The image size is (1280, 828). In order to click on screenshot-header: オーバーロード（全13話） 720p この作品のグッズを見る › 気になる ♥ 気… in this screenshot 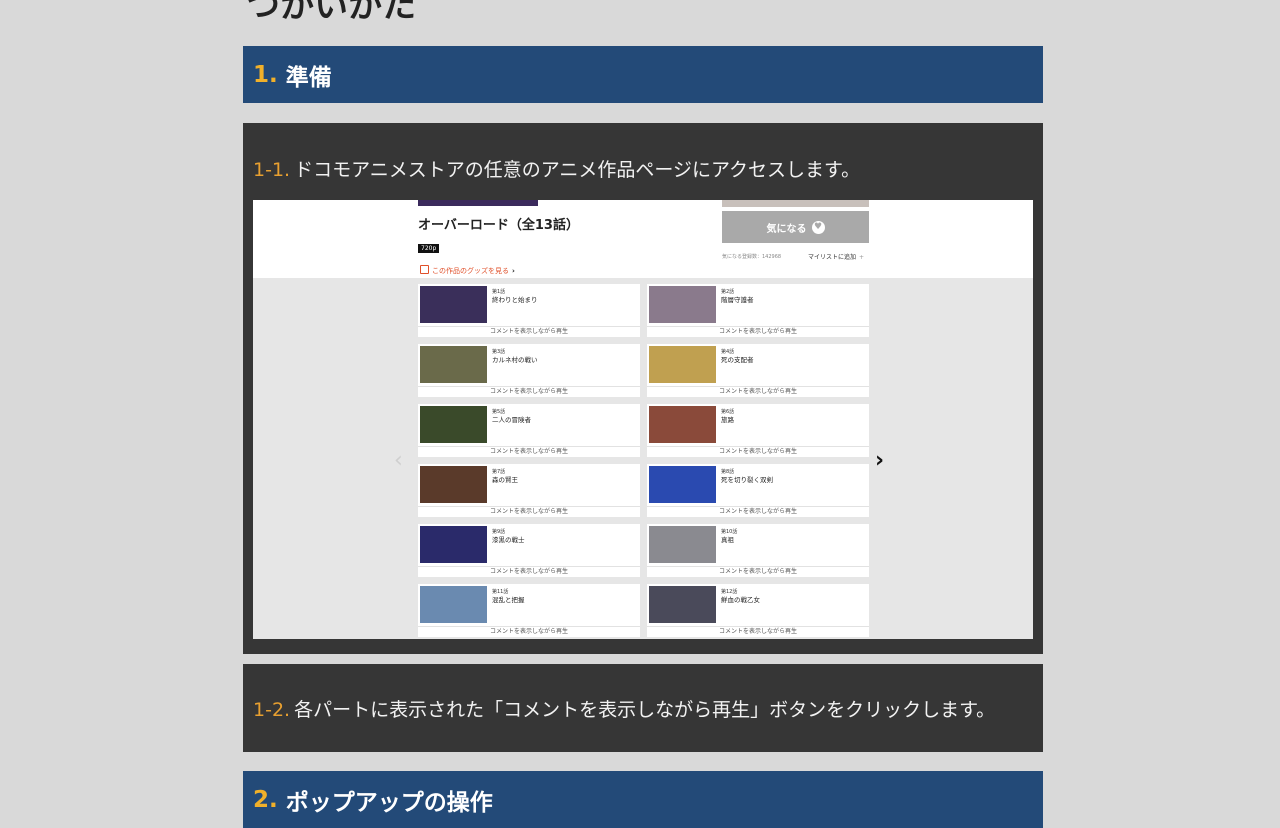, I will do `click(643, 239)`.